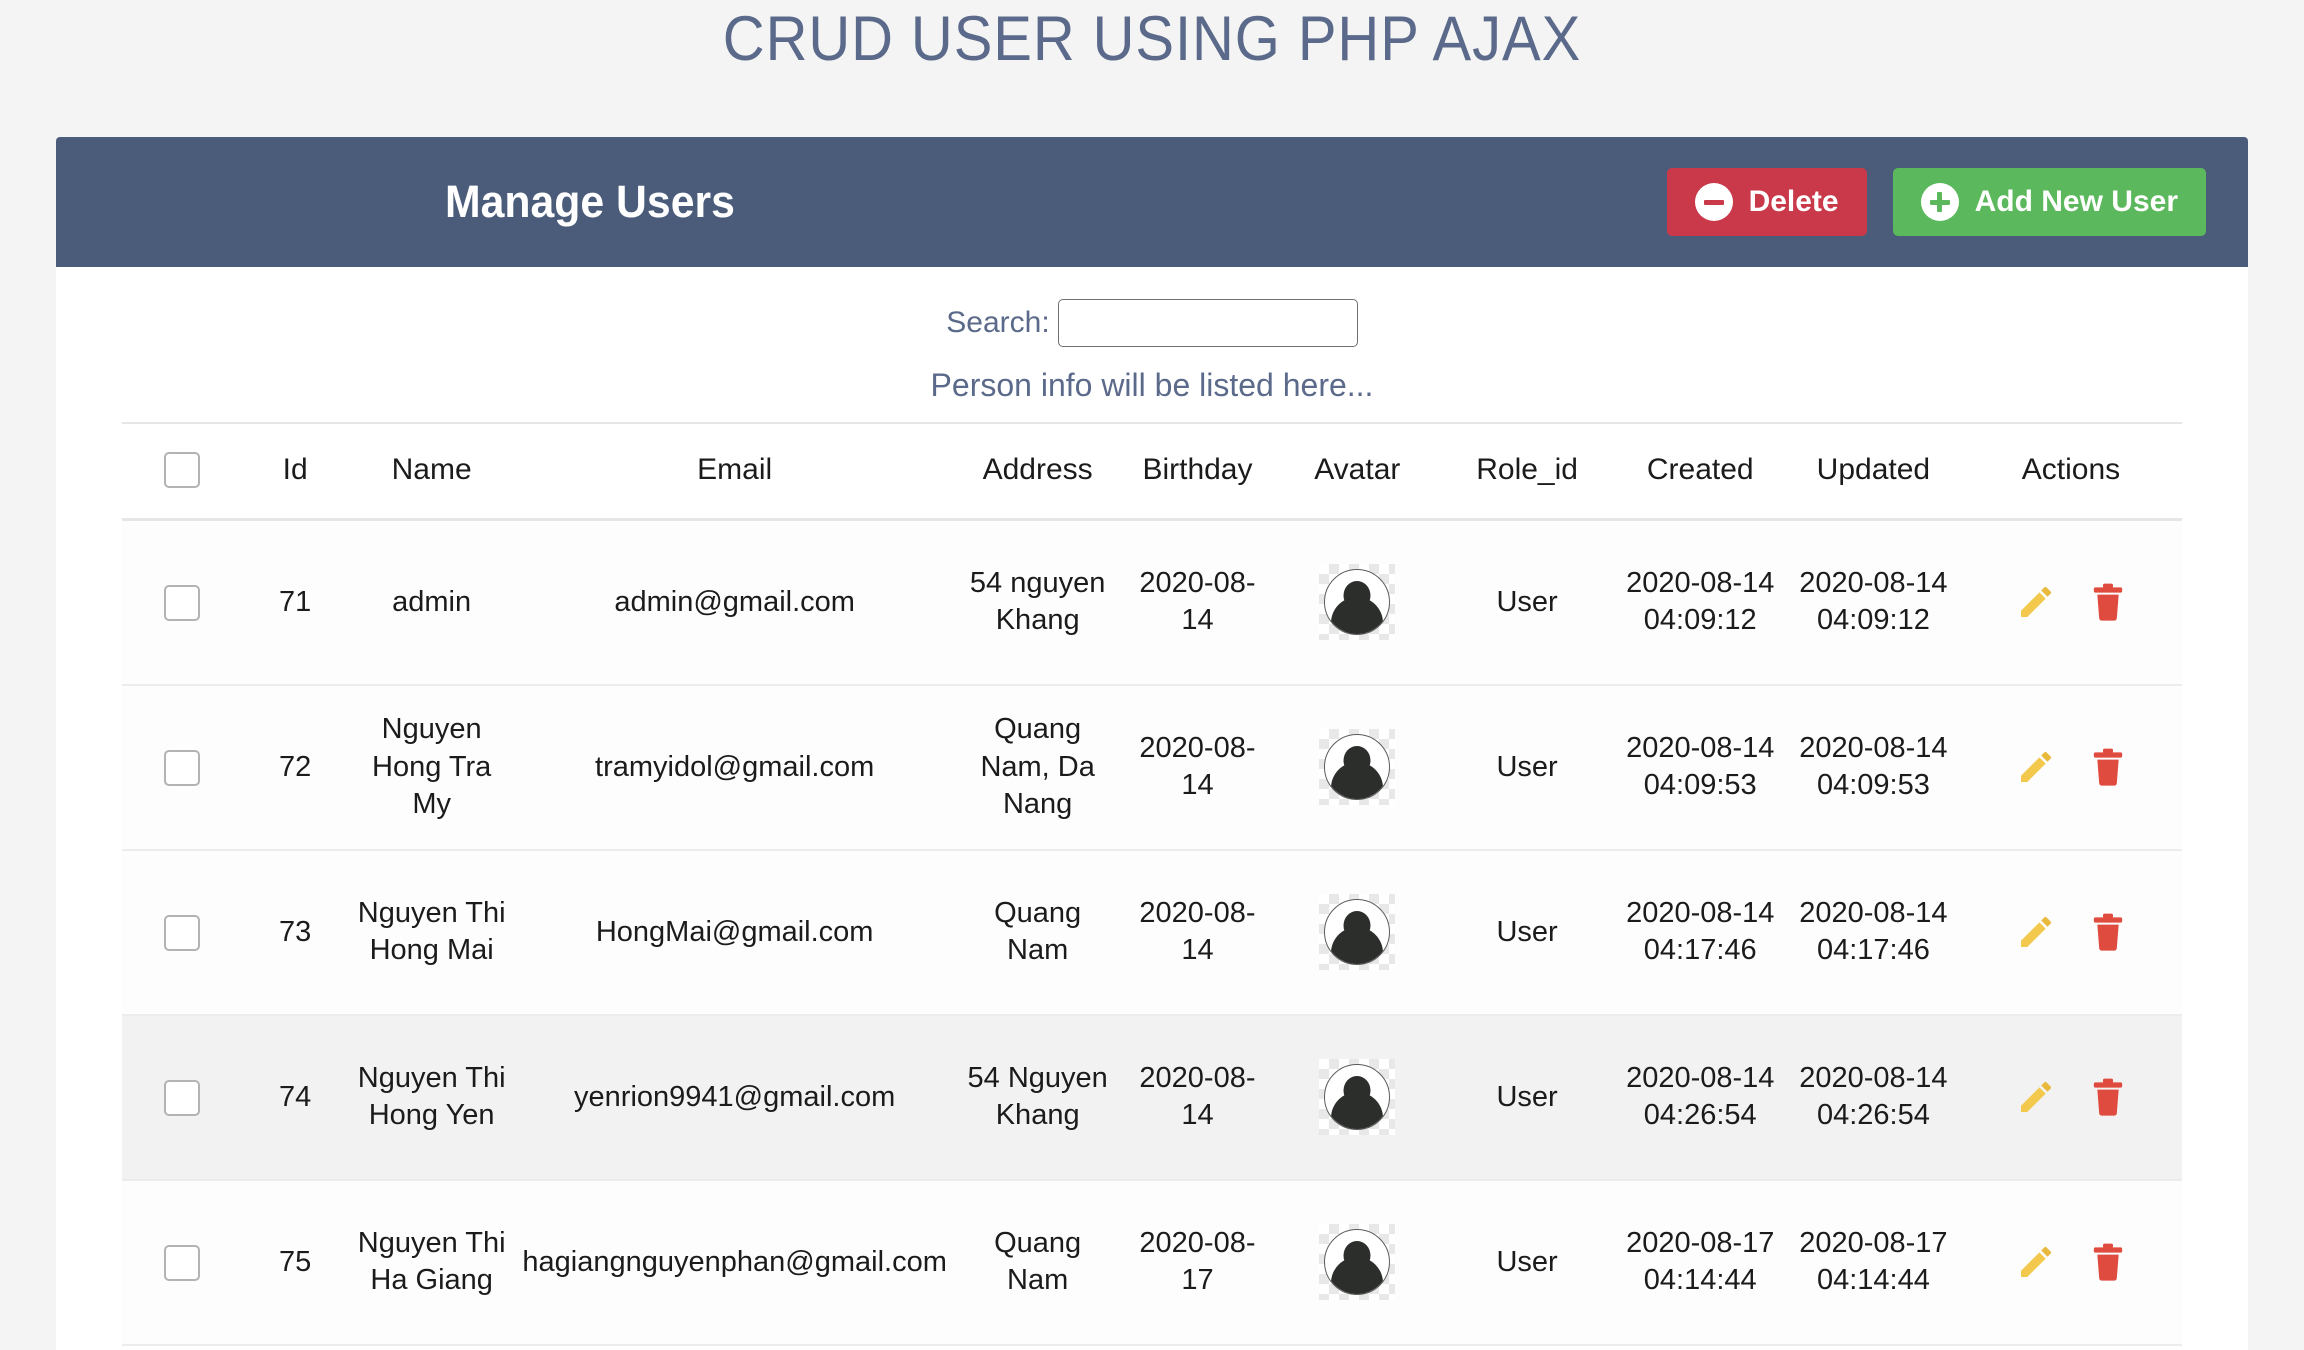 The width and height of the screenshot is (2304, 1350). I want to click on cell-birthday: 2020-08-17, so click(1197, 1262).